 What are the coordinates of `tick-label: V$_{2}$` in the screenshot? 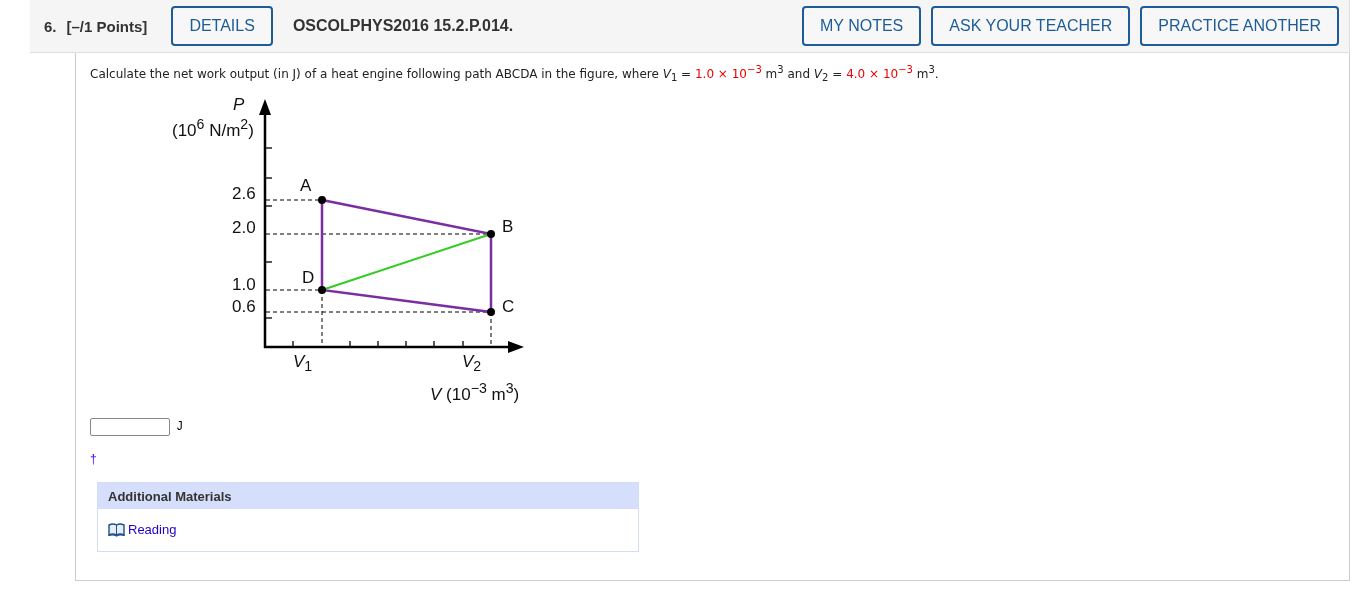 It's located at (472, 363).